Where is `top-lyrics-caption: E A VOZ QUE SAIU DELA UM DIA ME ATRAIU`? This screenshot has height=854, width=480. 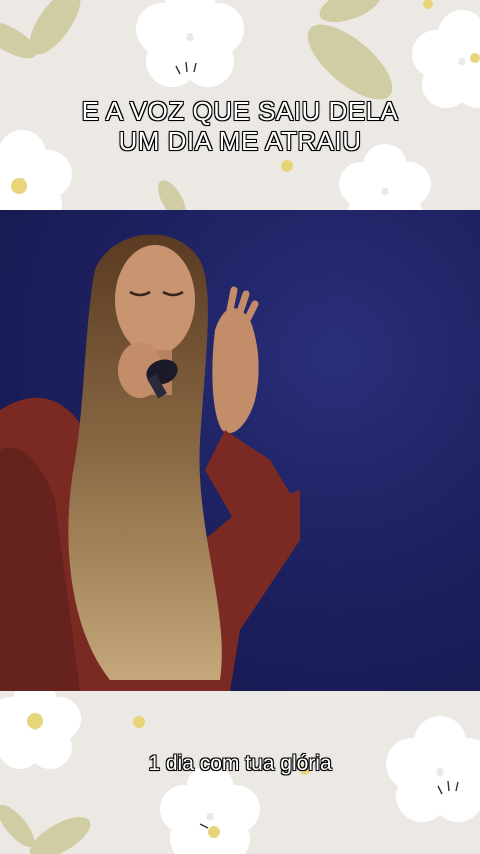
top-lyrics-caption: E A VOZ QUE SAIU DELA UM DIA ME ATRAIU is located at coordinates (240, 125).